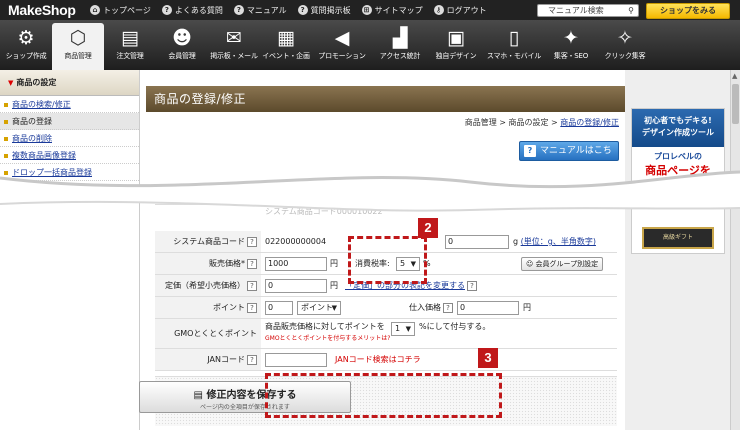 The height and width of the screenshot is (430, 740). I want to click on nav-original-design: ▣ 独自デザイン, so click(456, 45).